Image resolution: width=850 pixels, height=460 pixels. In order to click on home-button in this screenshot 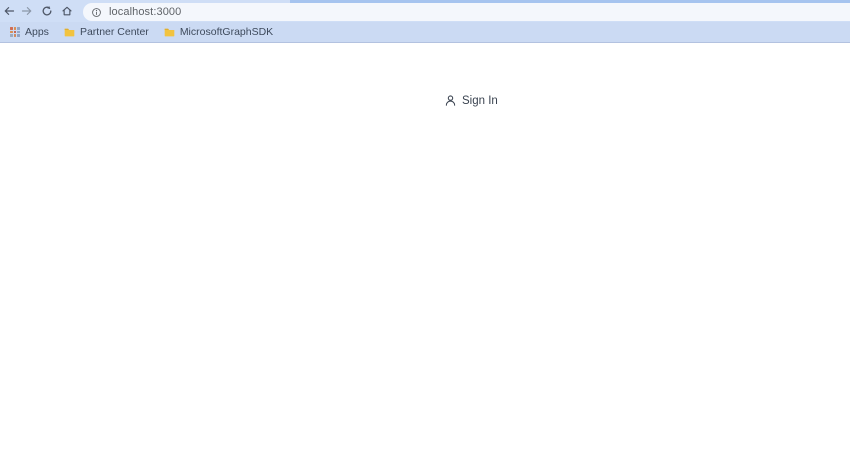, I will do `click(67, 11)`.